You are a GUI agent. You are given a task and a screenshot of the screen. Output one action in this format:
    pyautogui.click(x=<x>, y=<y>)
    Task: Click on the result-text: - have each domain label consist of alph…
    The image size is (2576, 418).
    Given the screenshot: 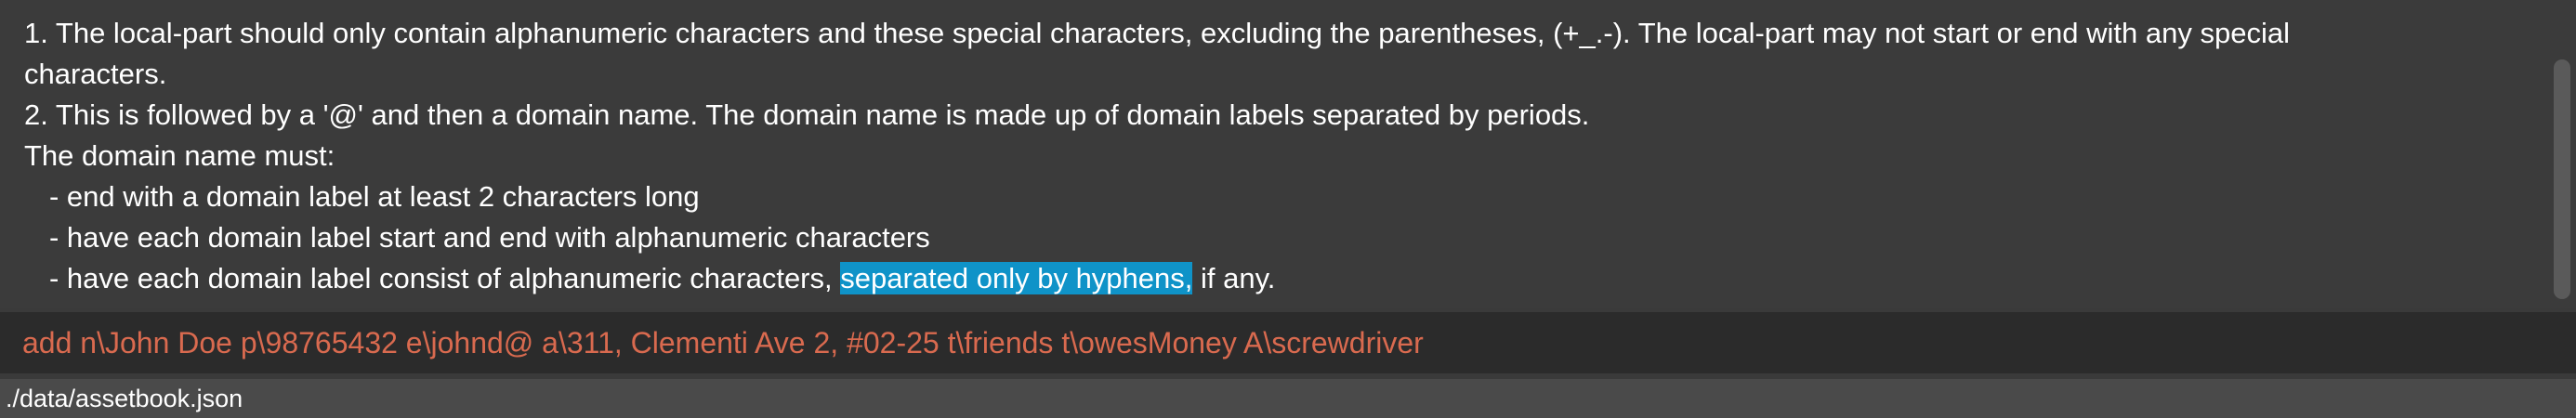 What is the action you would take?
    pyautogui.click(x=445, y=278)
    